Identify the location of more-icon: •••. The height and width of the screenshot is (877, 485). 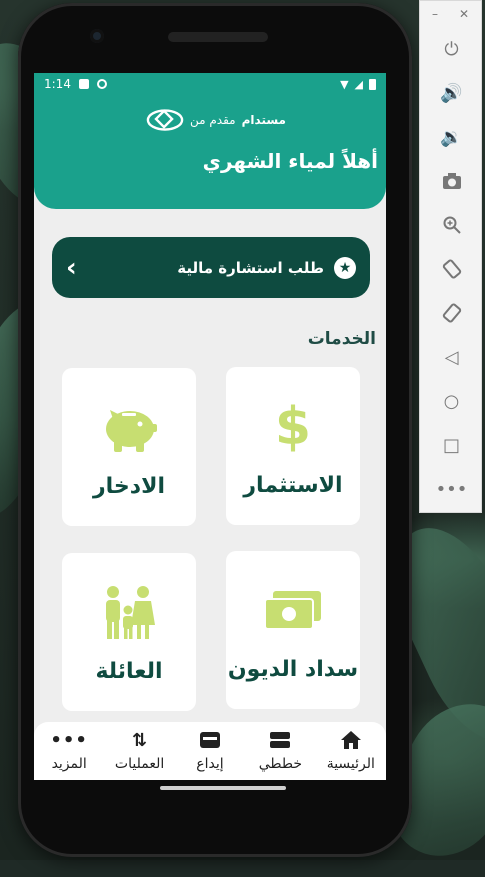
(69, 740).